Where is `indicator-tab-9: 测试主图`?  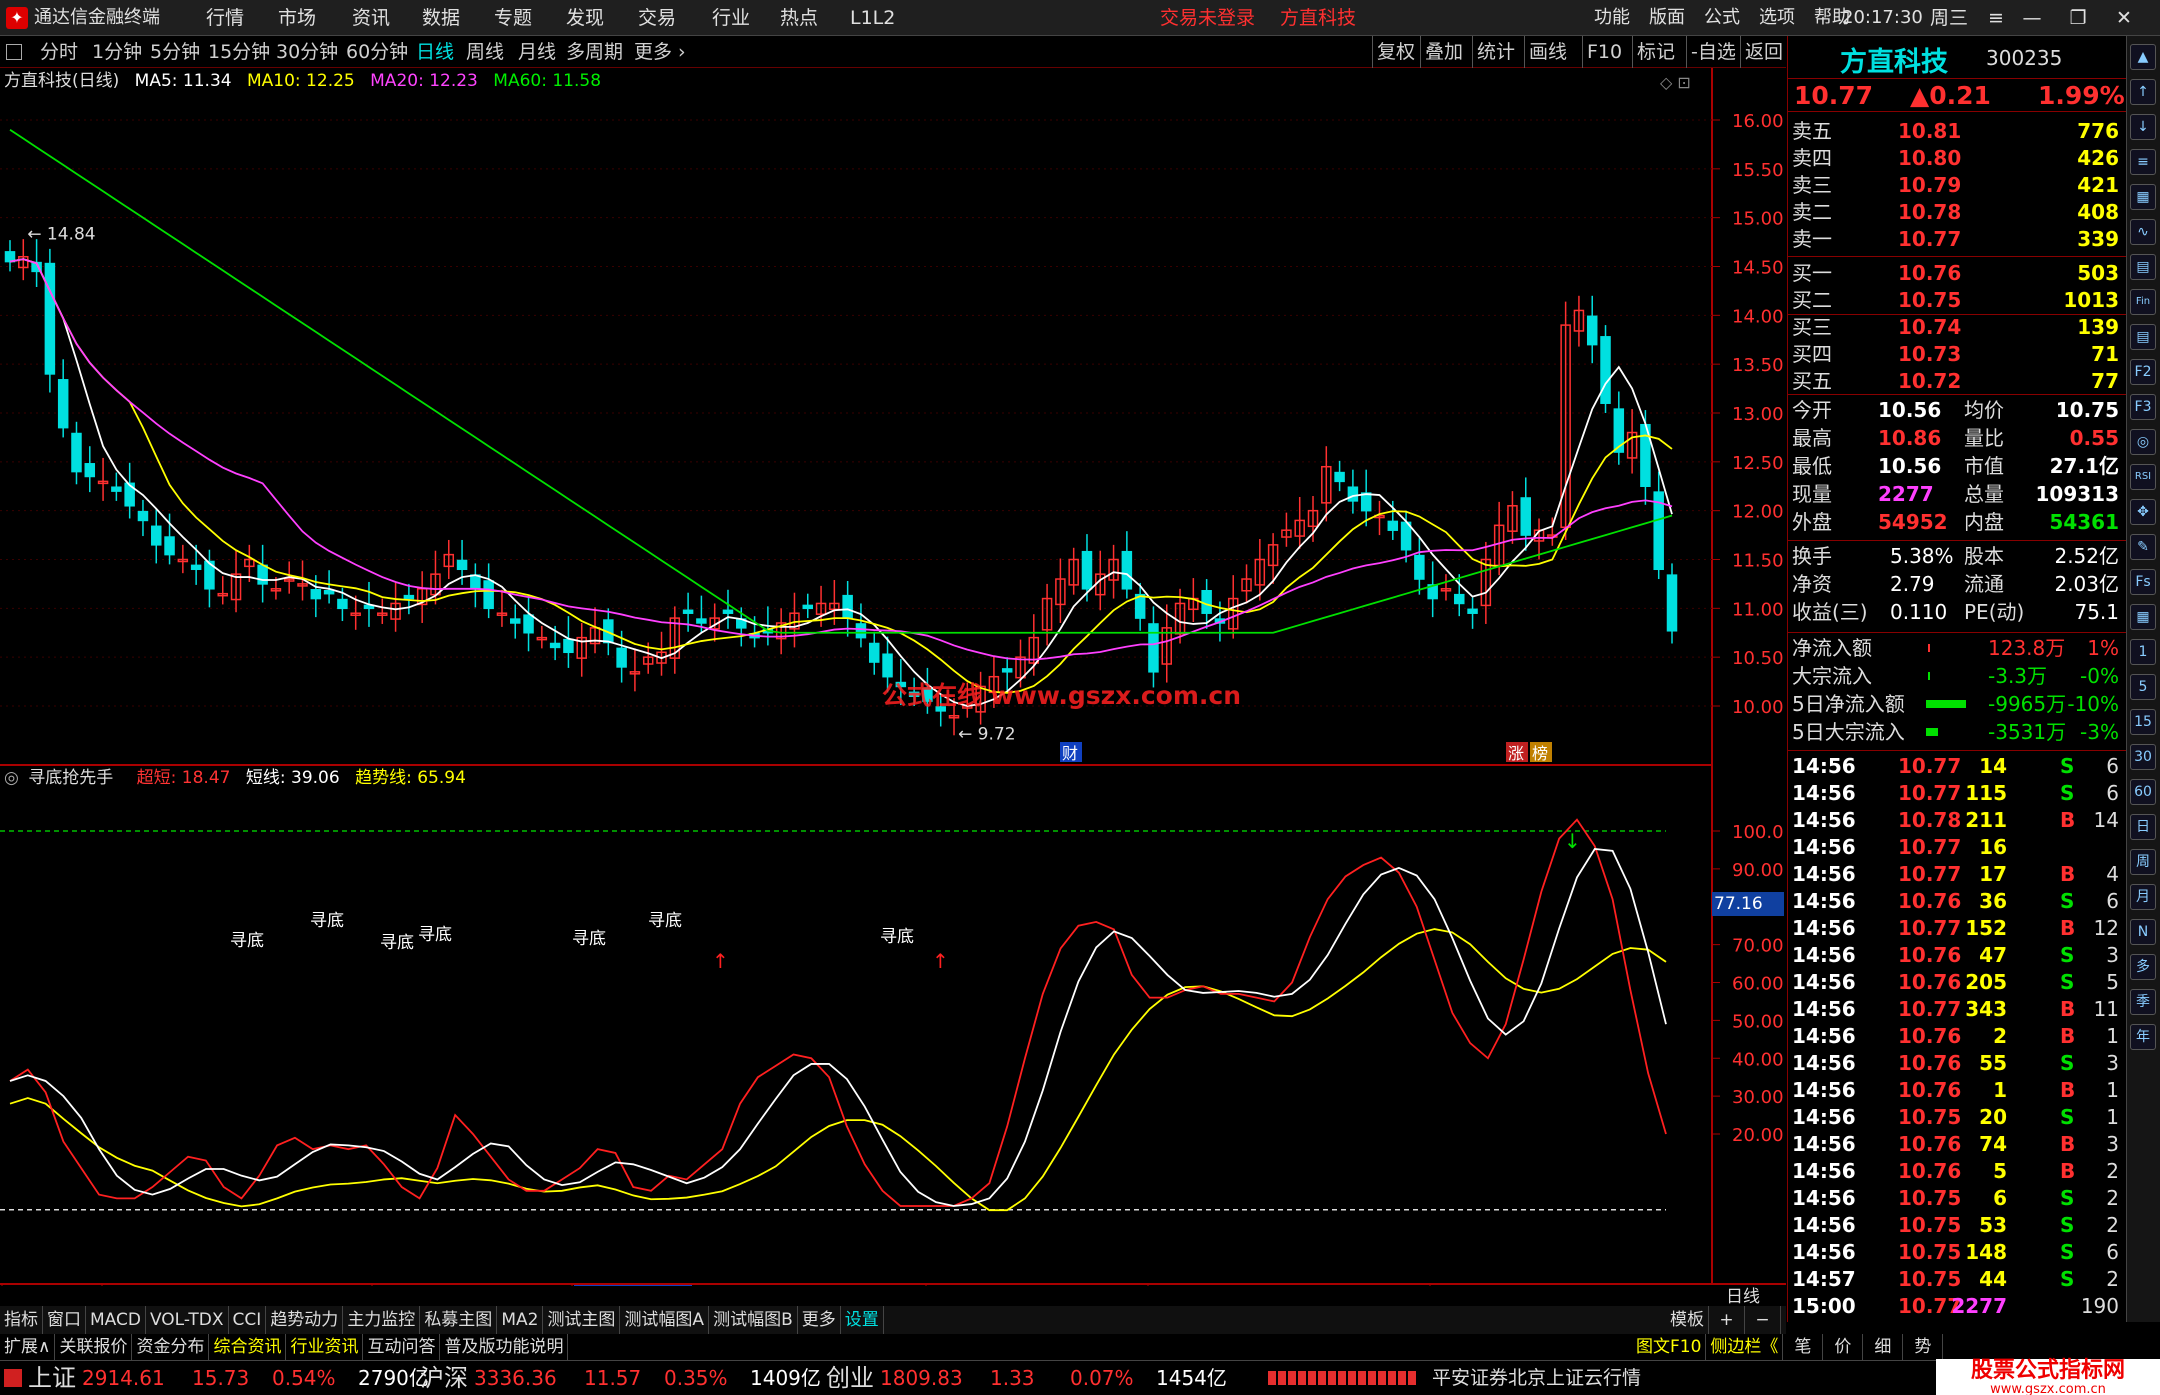
indicator-tab-9: 测试主图 is located at coordinates (582, 1320).